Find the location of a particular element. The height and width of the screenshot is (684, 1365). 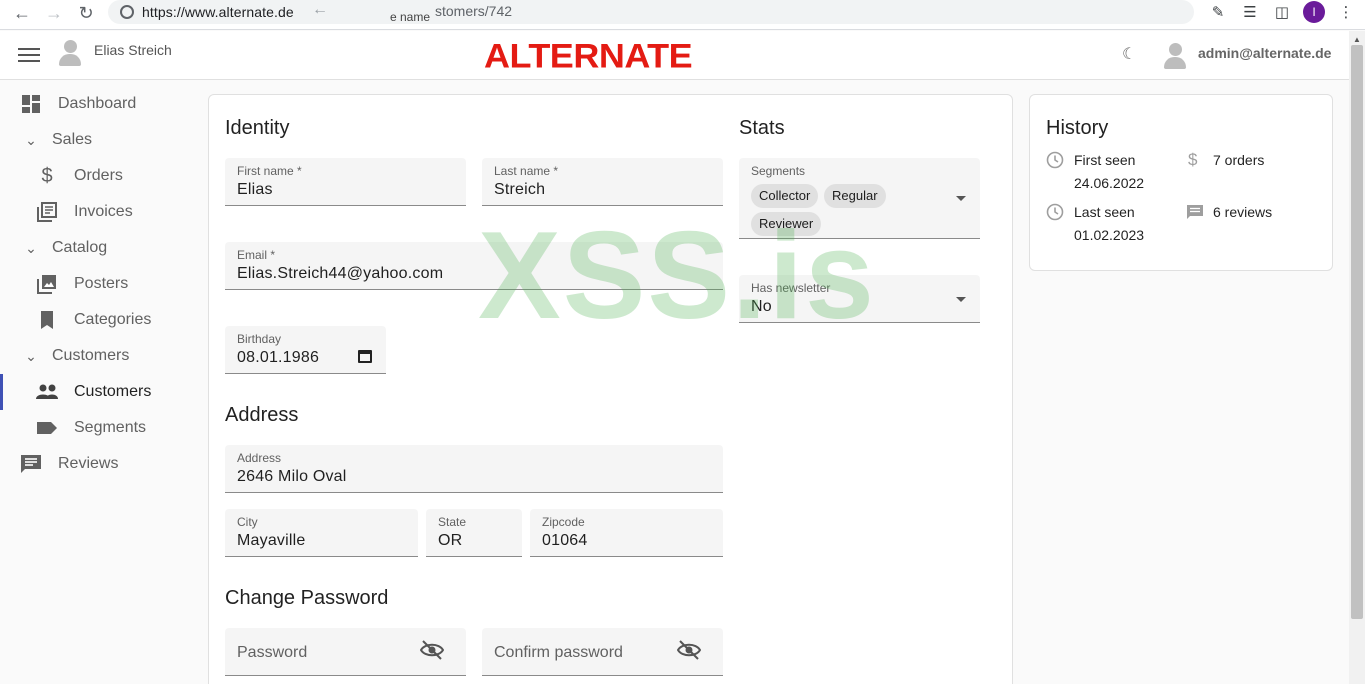

first-name-value: Elias is located at coordinates (255, 189).